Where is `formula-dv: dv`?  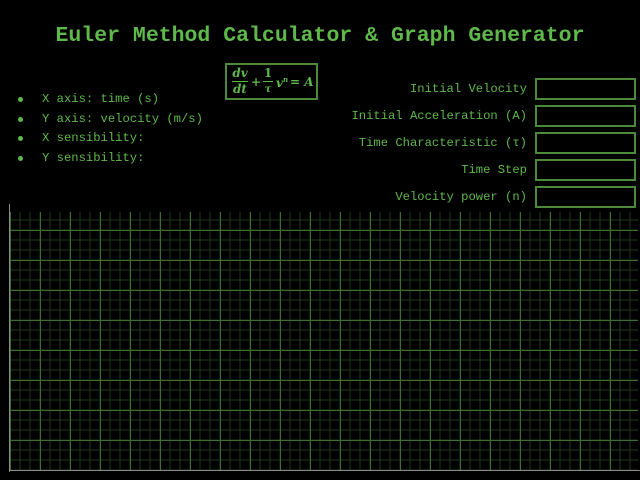 formula-dv: dv is located at coordinates (240, 73).